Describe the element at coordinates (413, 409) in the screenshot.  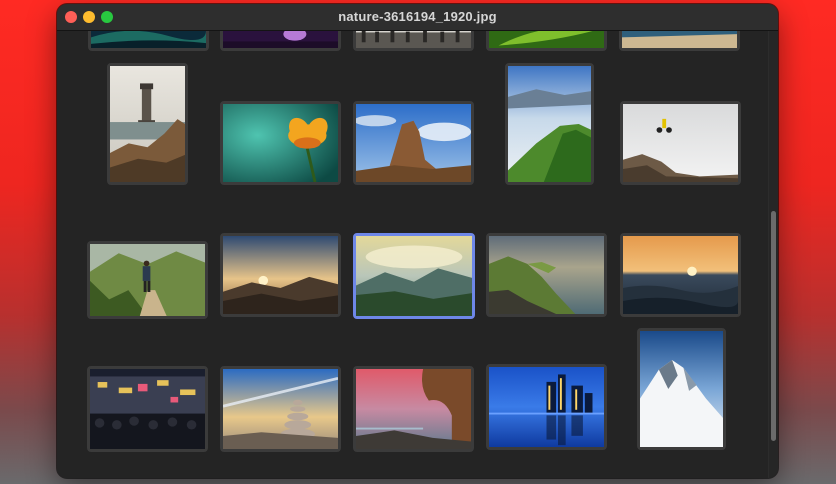
I see `coastal-arch-photo` at that location.